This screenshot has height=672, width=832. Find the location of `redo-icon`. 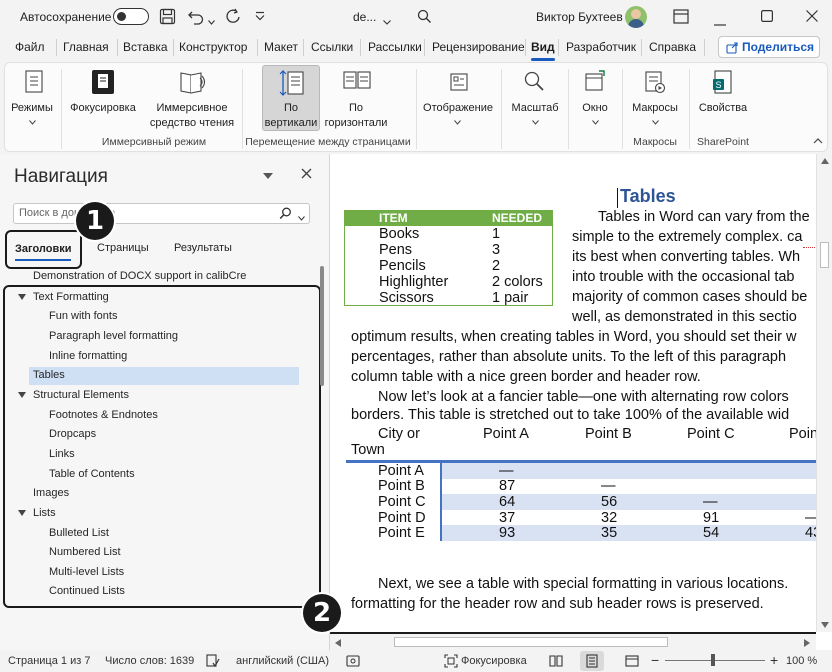

redo-icon is located at coordinates (233, 18).